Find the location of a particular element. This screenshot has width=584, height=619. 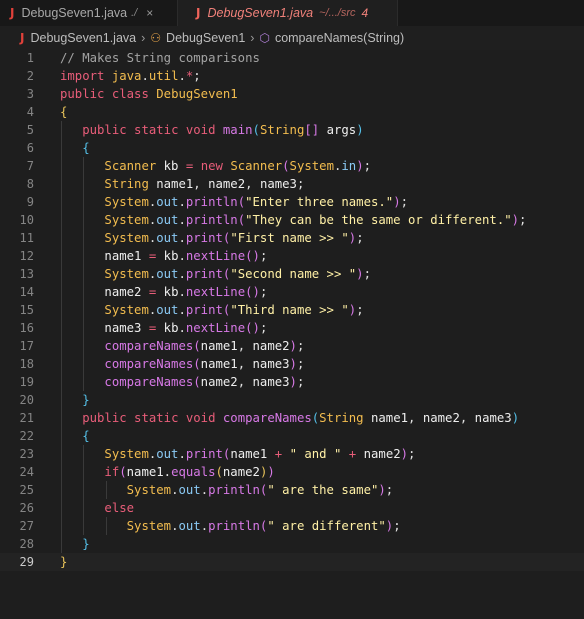

code-text: System.out.print("Third name >> "); is located at coordinates (234, 310).